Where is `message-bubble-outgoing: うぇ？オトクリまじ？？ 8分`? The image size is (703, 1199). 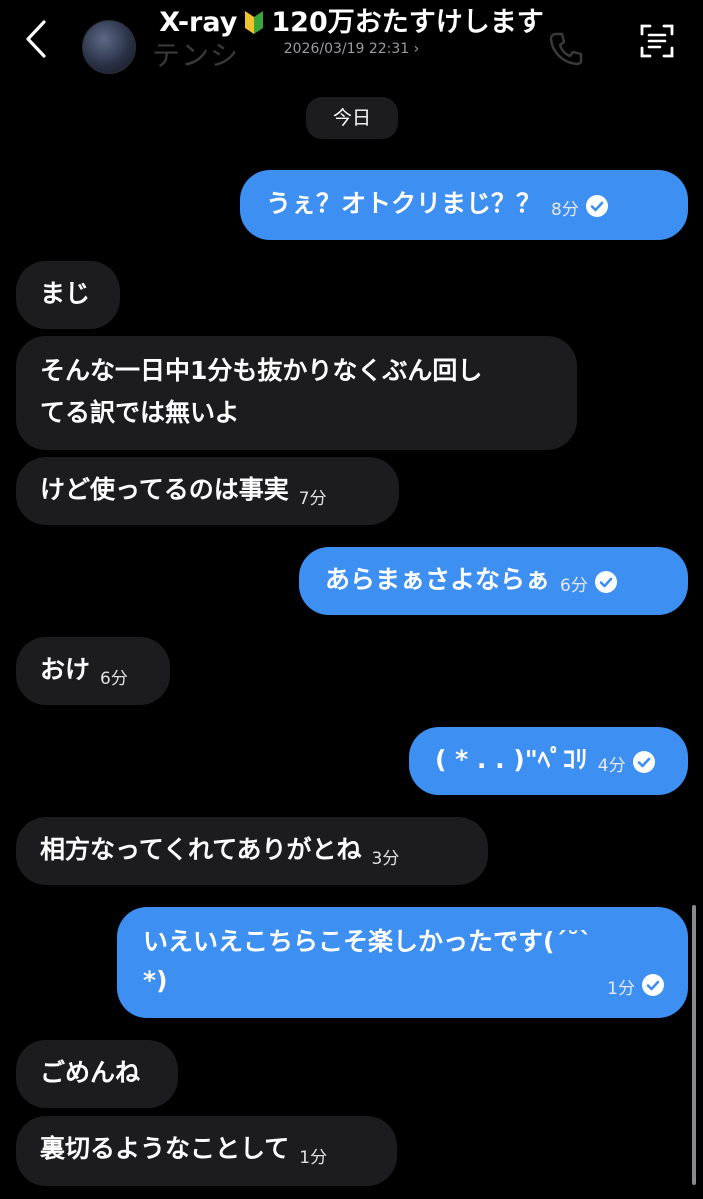
message-bubble-outgoing: うぇ？オトクリまじ？？ 8分 is located at coordinates (464, 205).